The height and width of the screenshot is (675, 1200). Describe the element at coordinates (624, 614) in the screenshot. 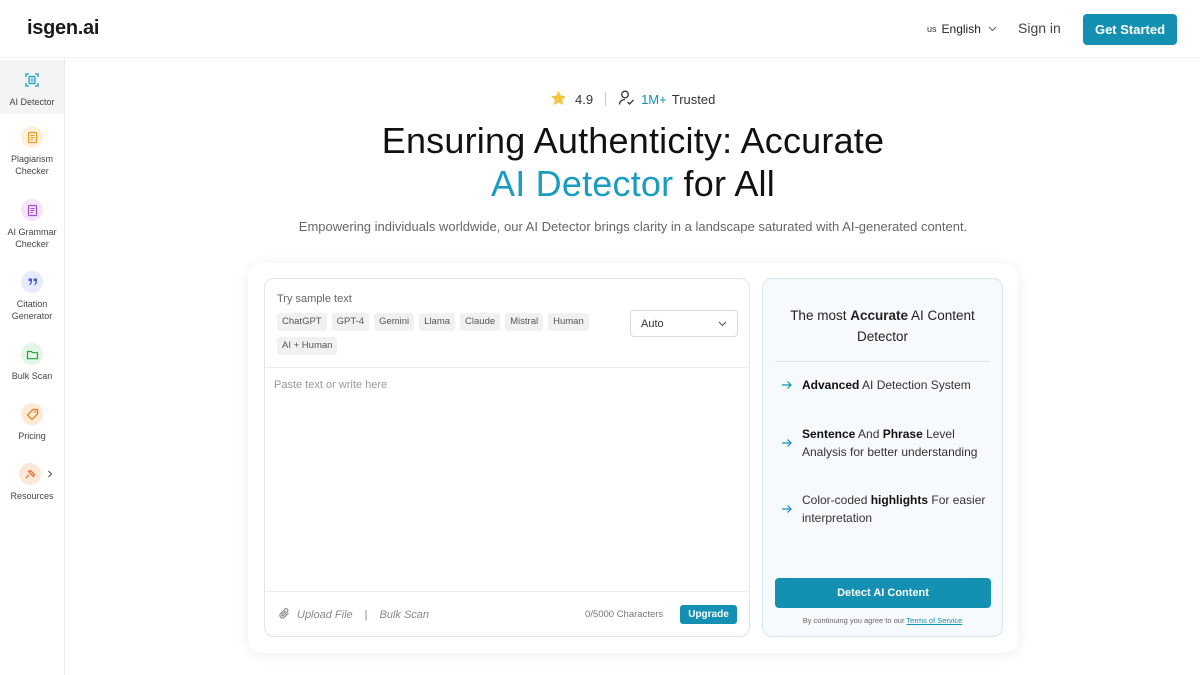

I see `character-count: 0/5000 Characters` at that location.